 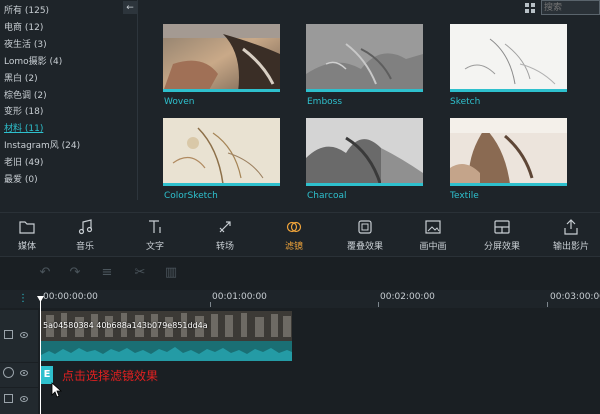 What do you see at coordinates (23, 299) in the screenshot?
I see `snap-icon: ⋮` at bounding box center [23, 299].